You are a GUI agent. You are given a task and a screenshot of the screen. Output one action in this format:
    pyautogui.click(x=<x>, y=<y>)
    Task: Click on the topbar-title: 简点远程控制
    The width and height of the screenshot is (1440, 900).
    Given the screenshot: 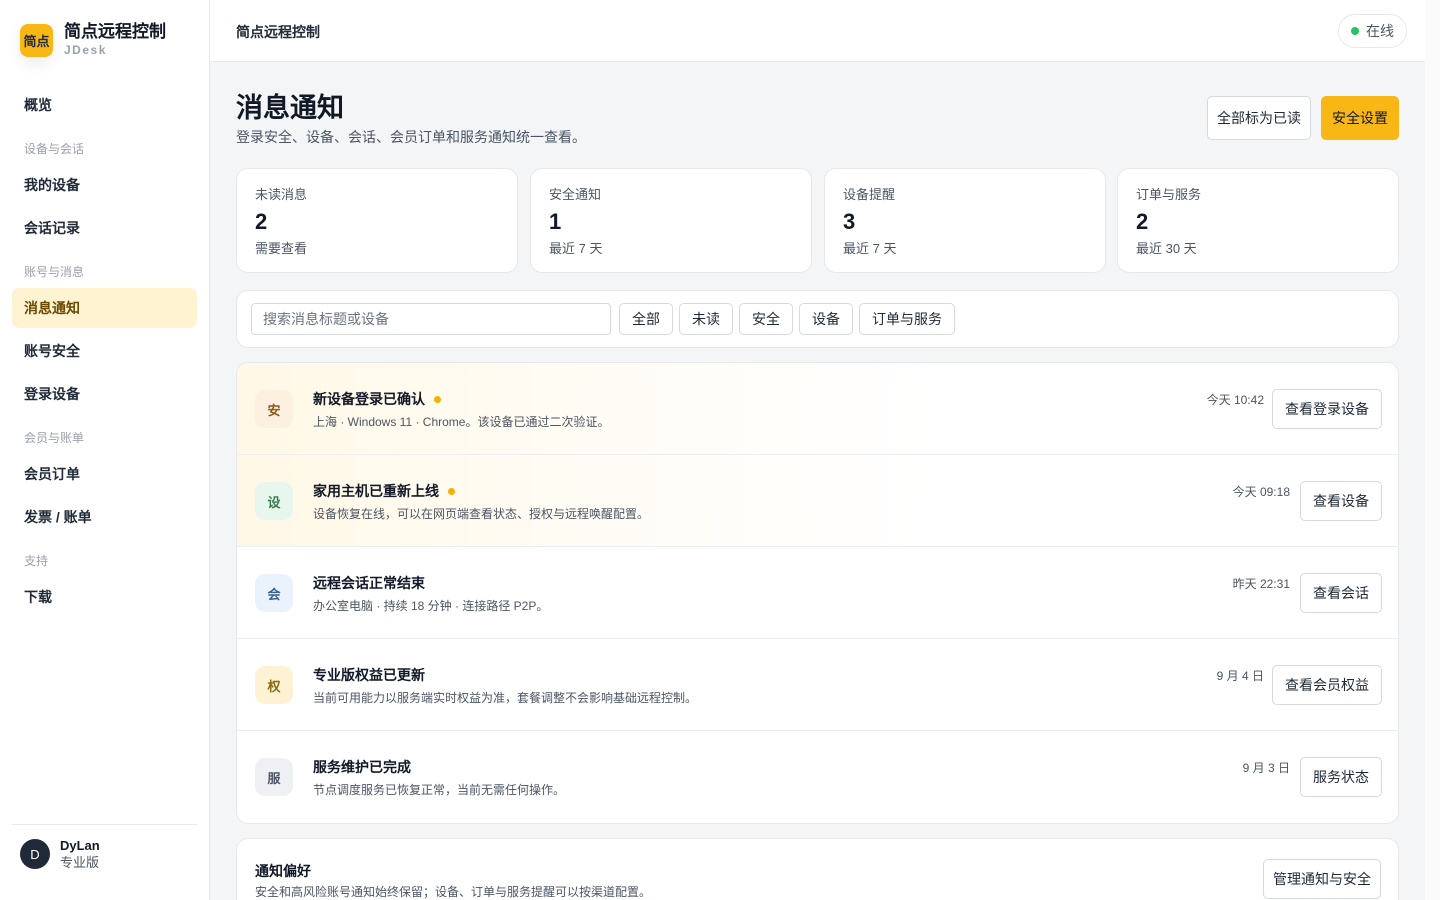 What is the action you would take?
    pyautogui.click(x=278, y=32)
    